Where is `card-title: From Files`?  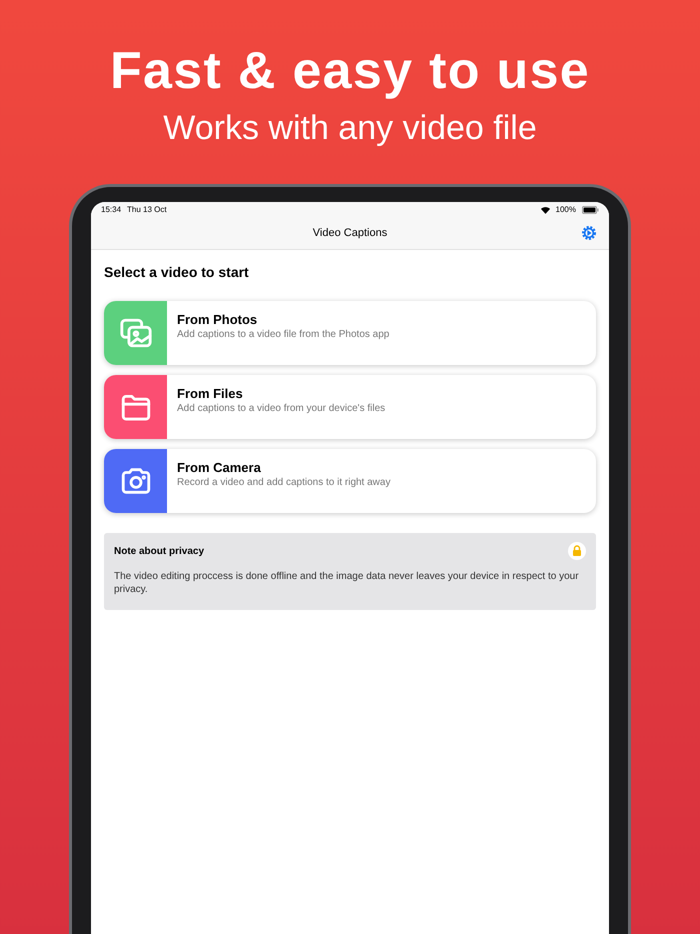 card-title: From Files is located at coordinates (210, 394).